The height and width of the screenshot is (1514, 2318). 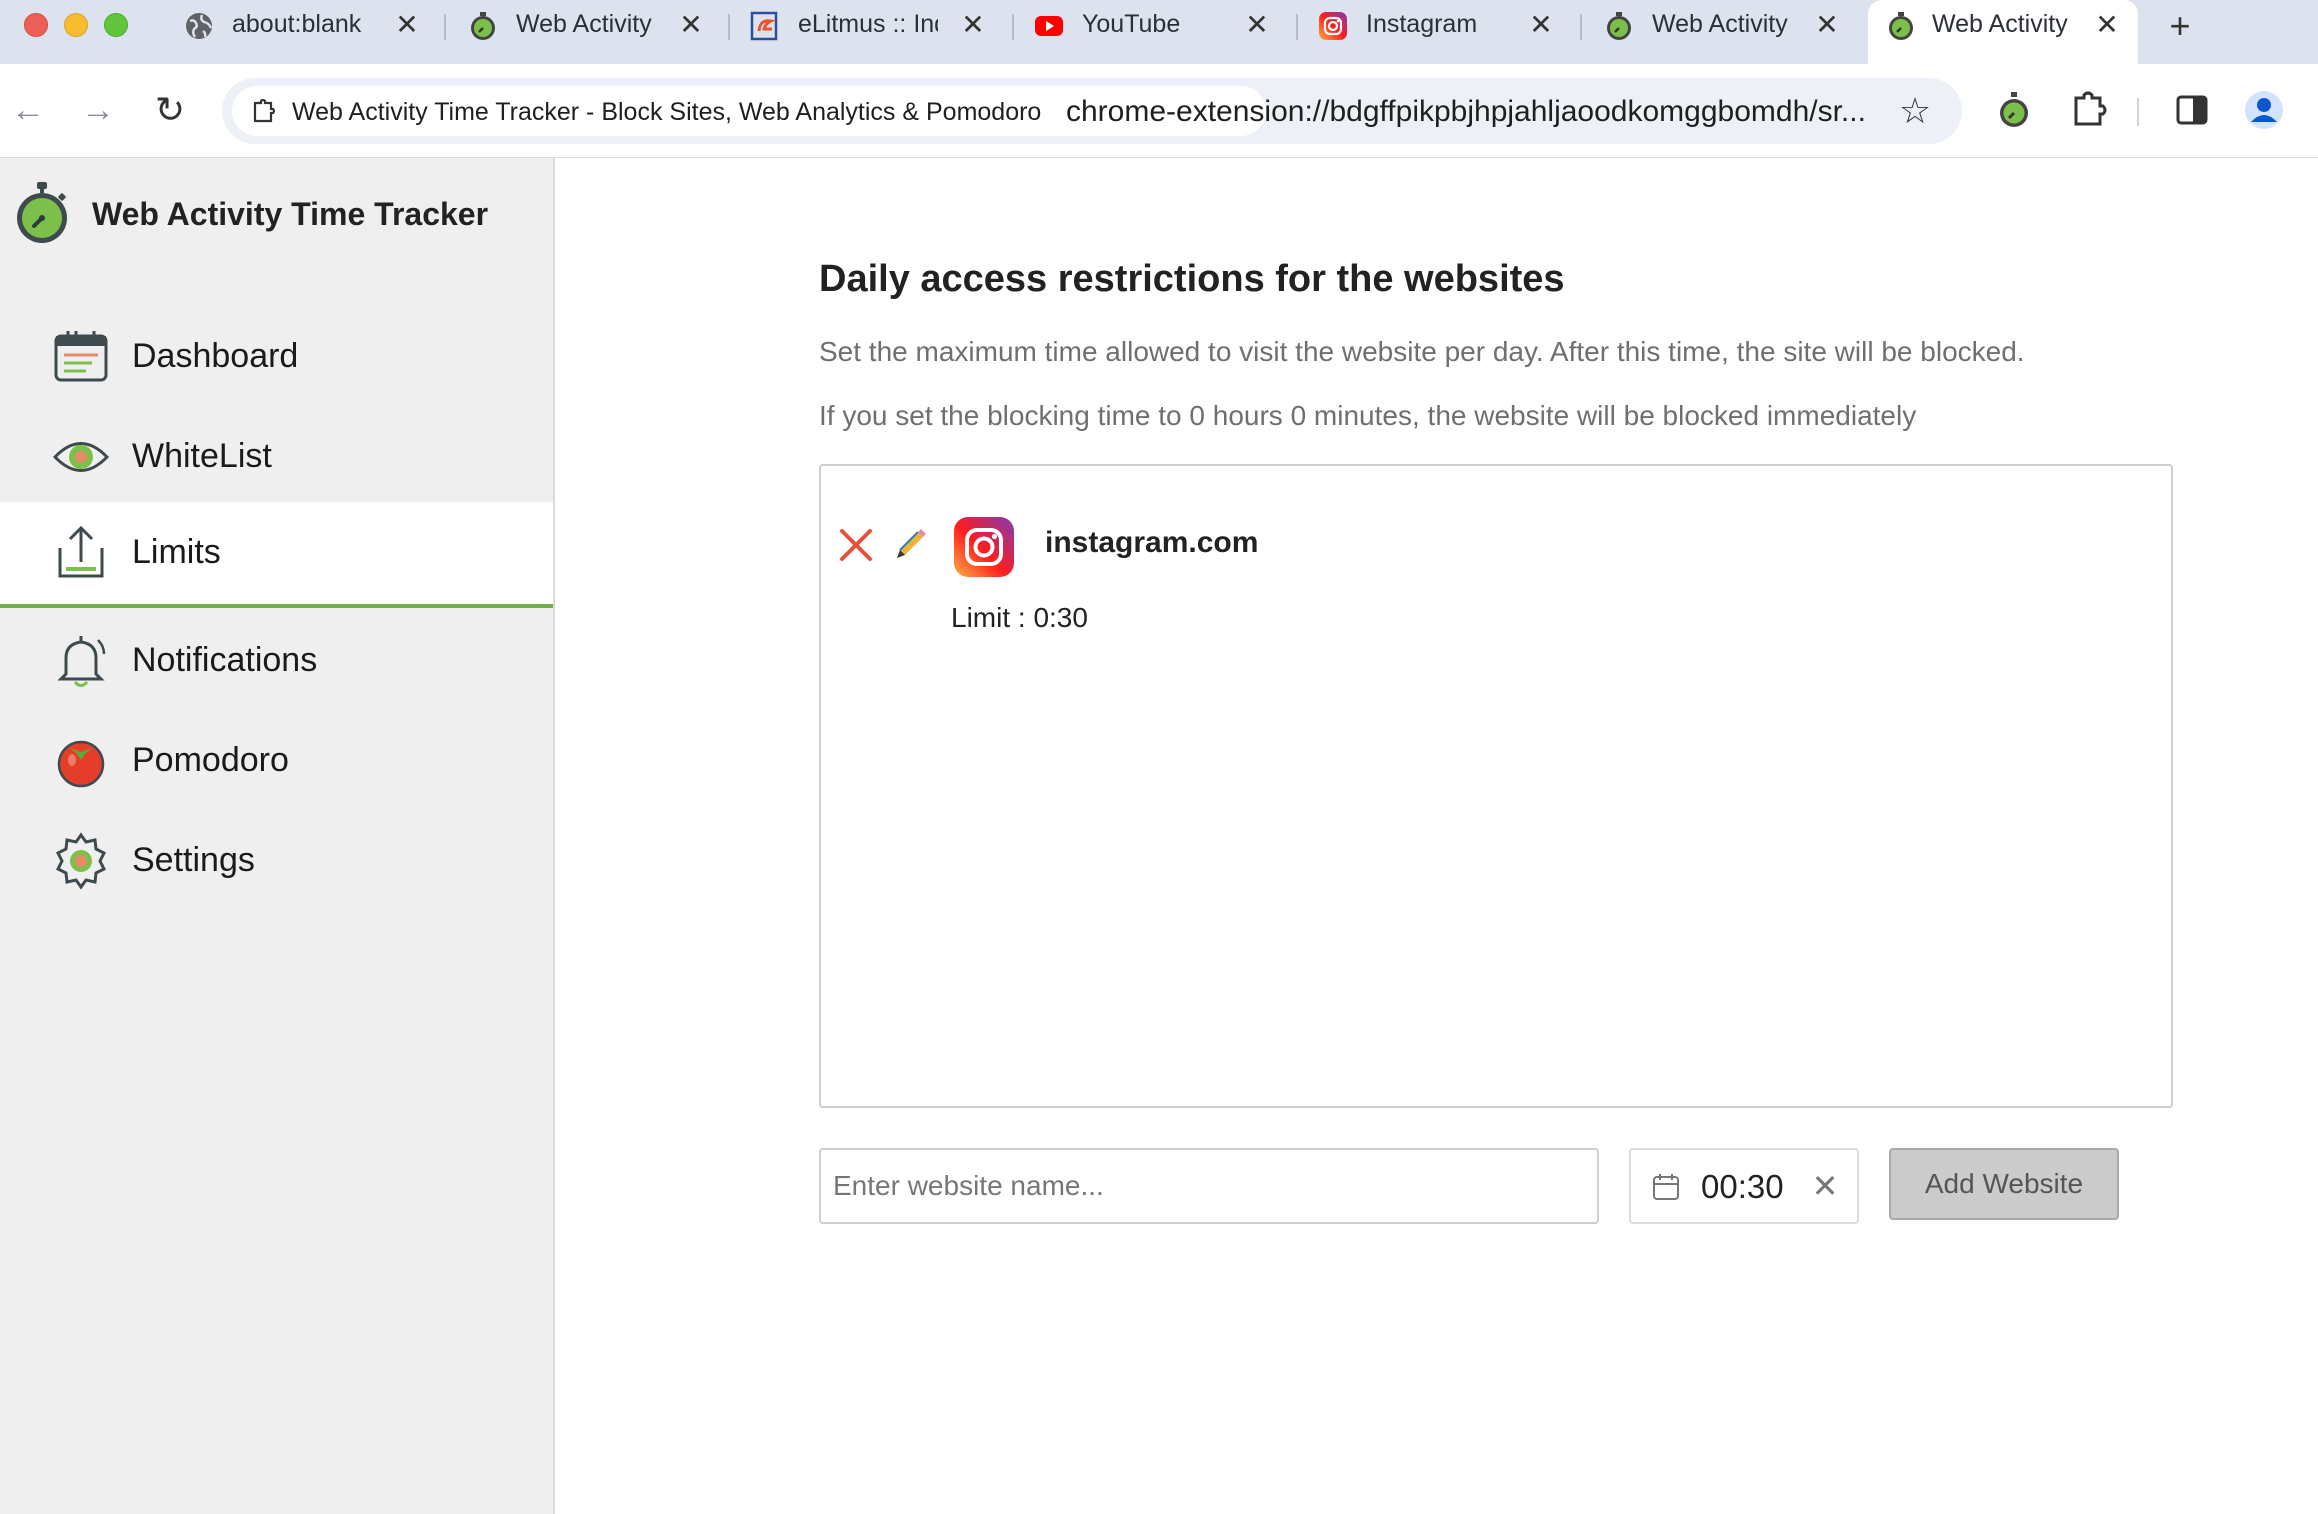 What do you see at coordinates (2180, 26) in the screenshot?
I see `new-tab-button: +` at bounding box center [2180, 26].